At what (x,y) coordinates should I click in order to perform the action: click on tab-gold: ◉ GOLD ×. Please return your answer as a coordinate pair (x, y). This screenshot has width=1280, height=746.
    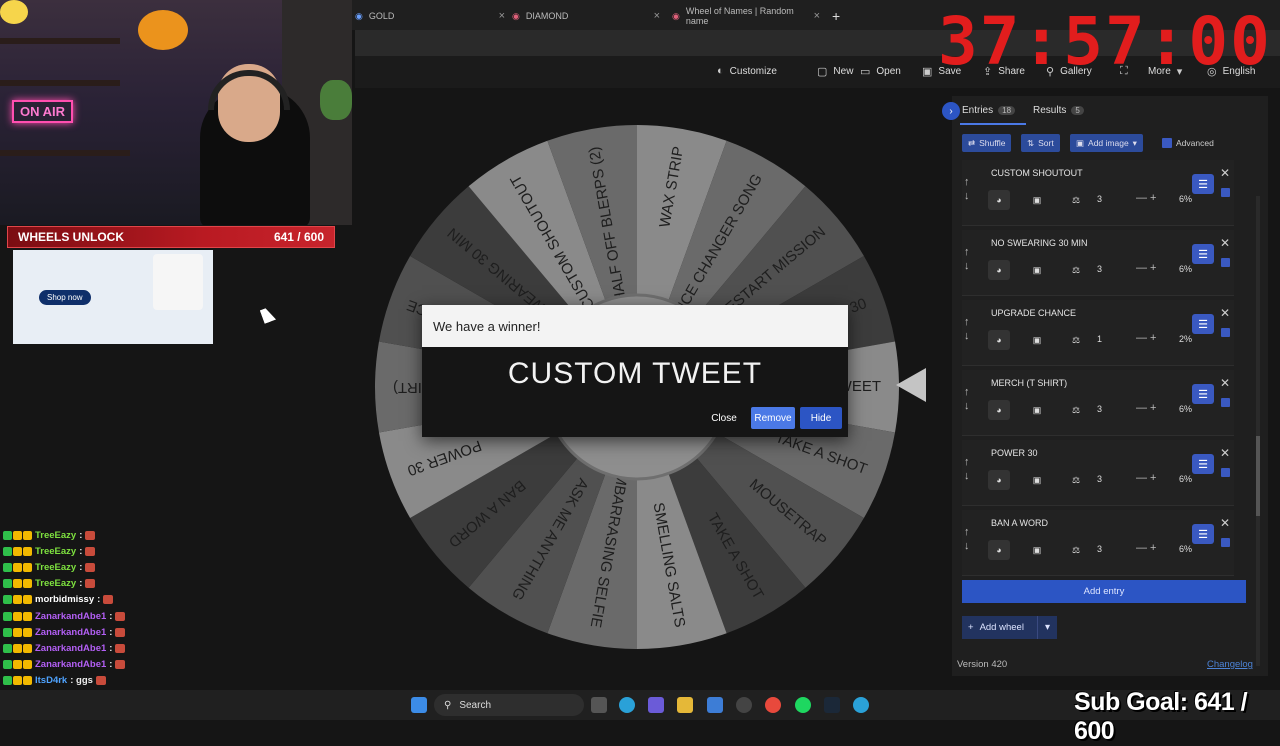
    Looking at the image, I should click on (430, 16).